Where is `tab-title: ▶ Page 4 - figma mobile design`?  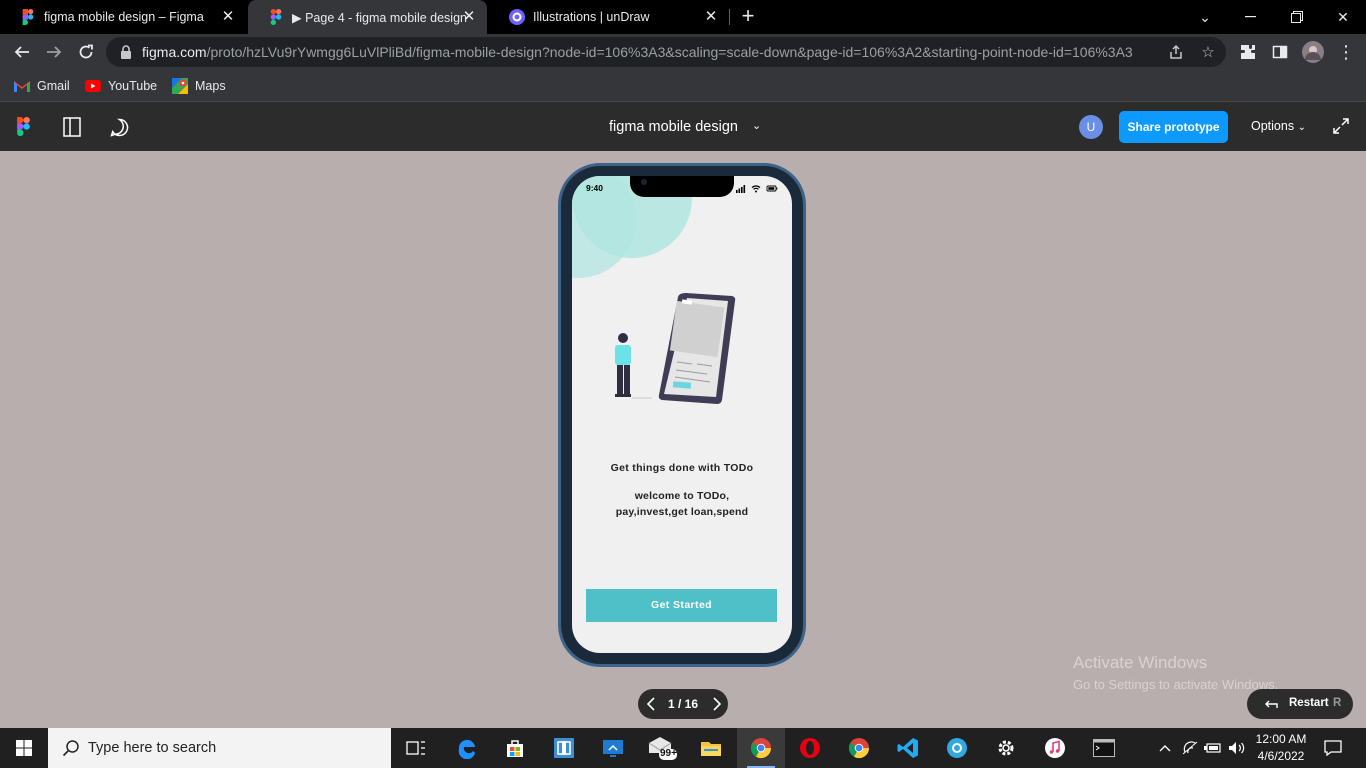
tab-title: ▶ Page 4 - figma mobile design is located at coordinates (379, 17).